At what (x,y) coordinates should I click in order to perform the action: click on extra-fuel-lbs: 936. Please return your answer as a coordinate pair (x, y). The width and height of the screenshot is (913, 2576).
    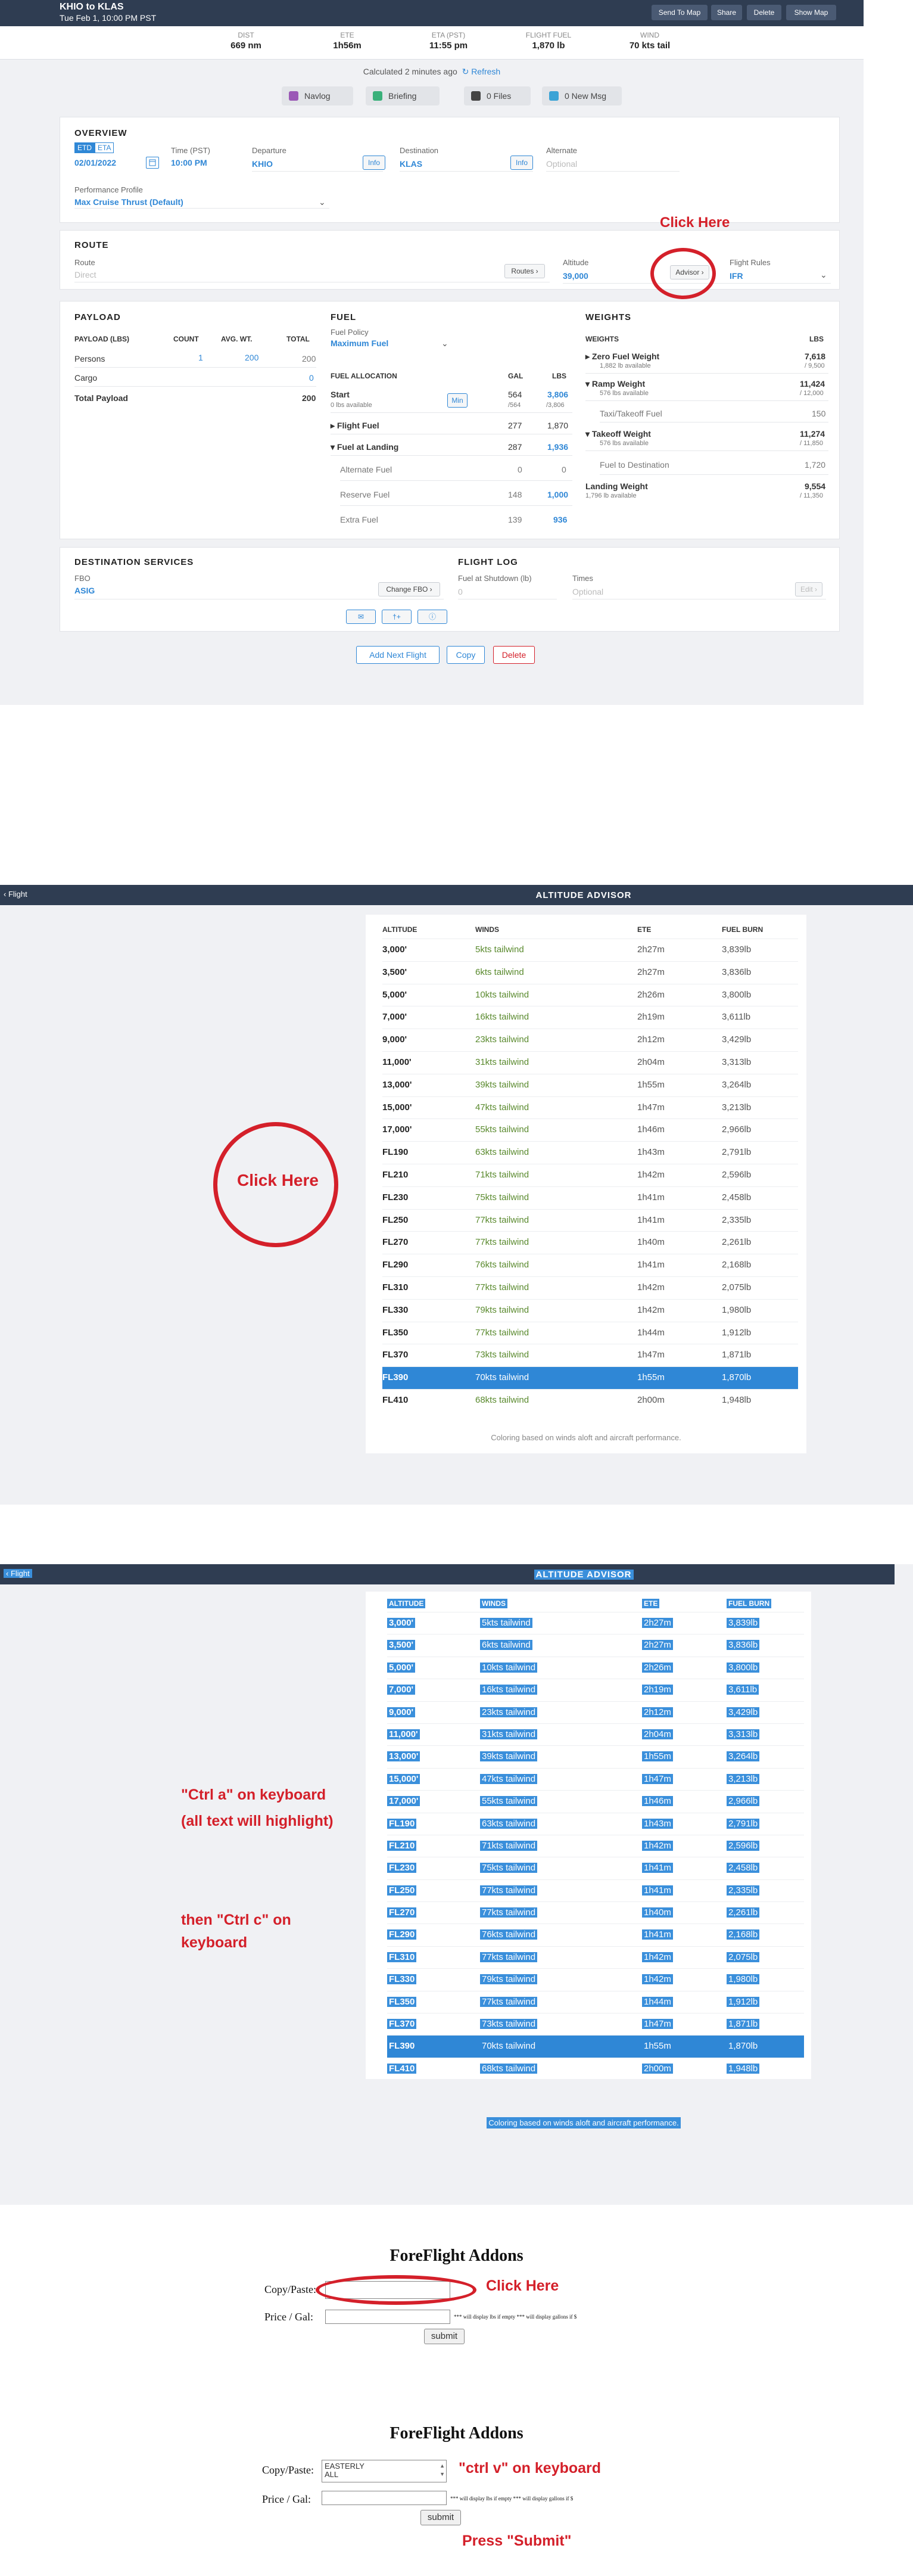
    Looking at the image, I should click on (560, 519).